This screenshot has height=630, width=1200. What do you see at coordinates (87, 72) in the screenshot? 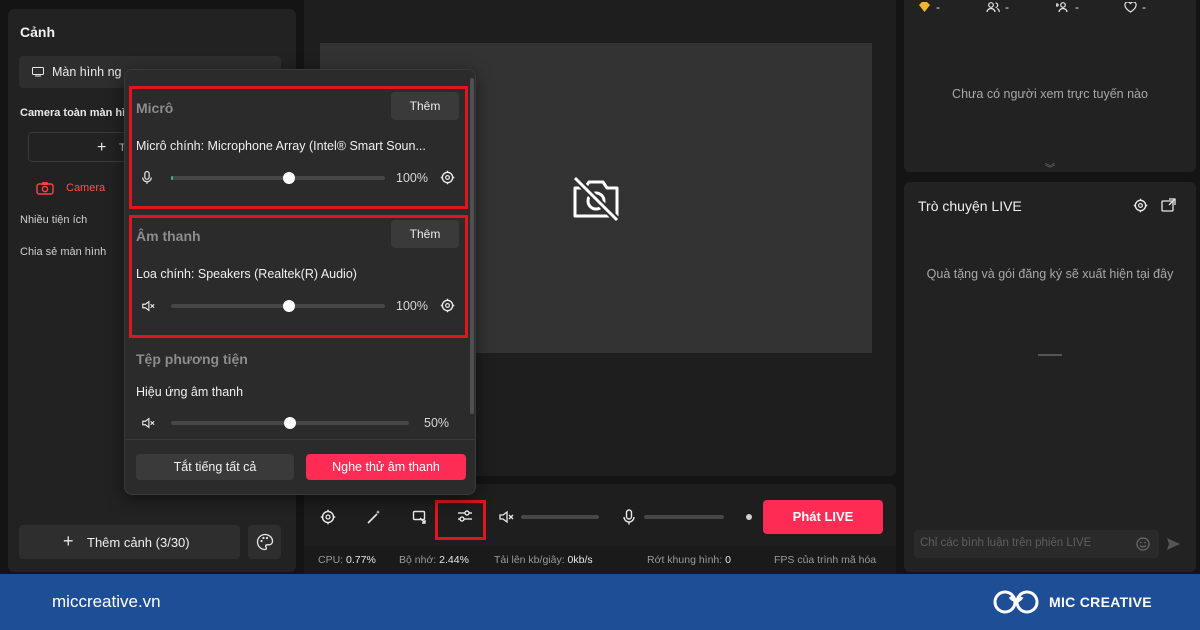
I see `scene-select-label: Màn hình ng` at bounding box center [87, 72].